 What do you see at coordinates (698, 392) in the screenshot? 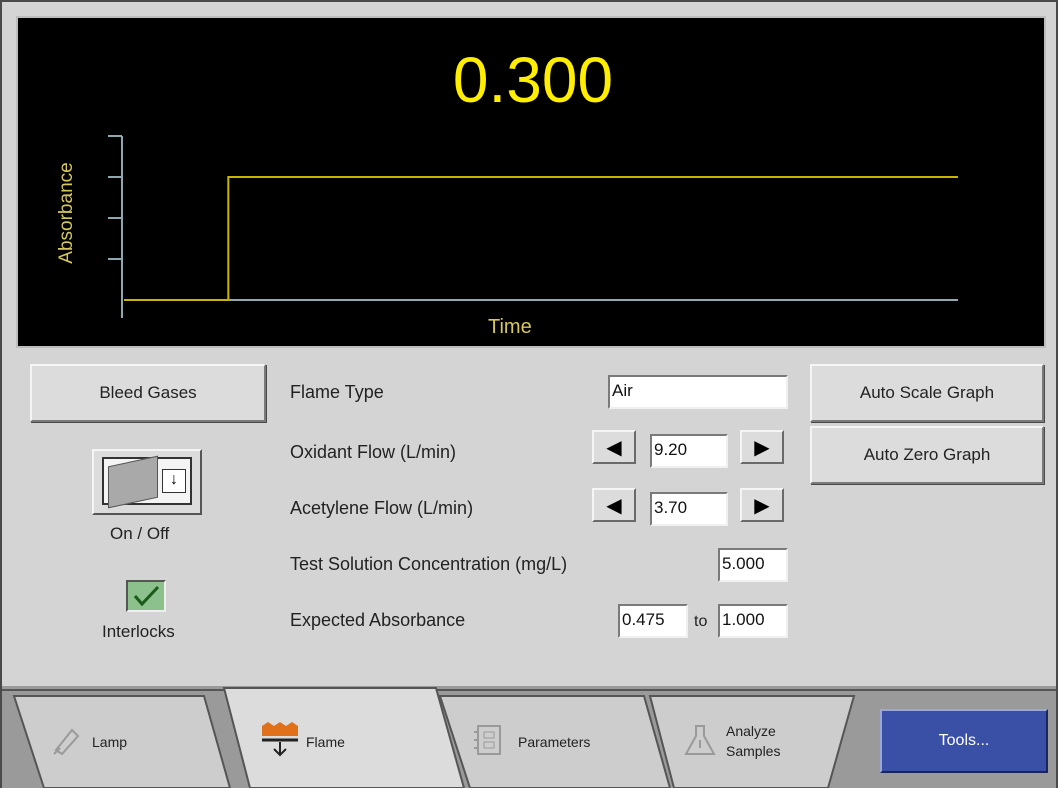
I see `flame-type-field: Air` at bounding box center [698, 392].